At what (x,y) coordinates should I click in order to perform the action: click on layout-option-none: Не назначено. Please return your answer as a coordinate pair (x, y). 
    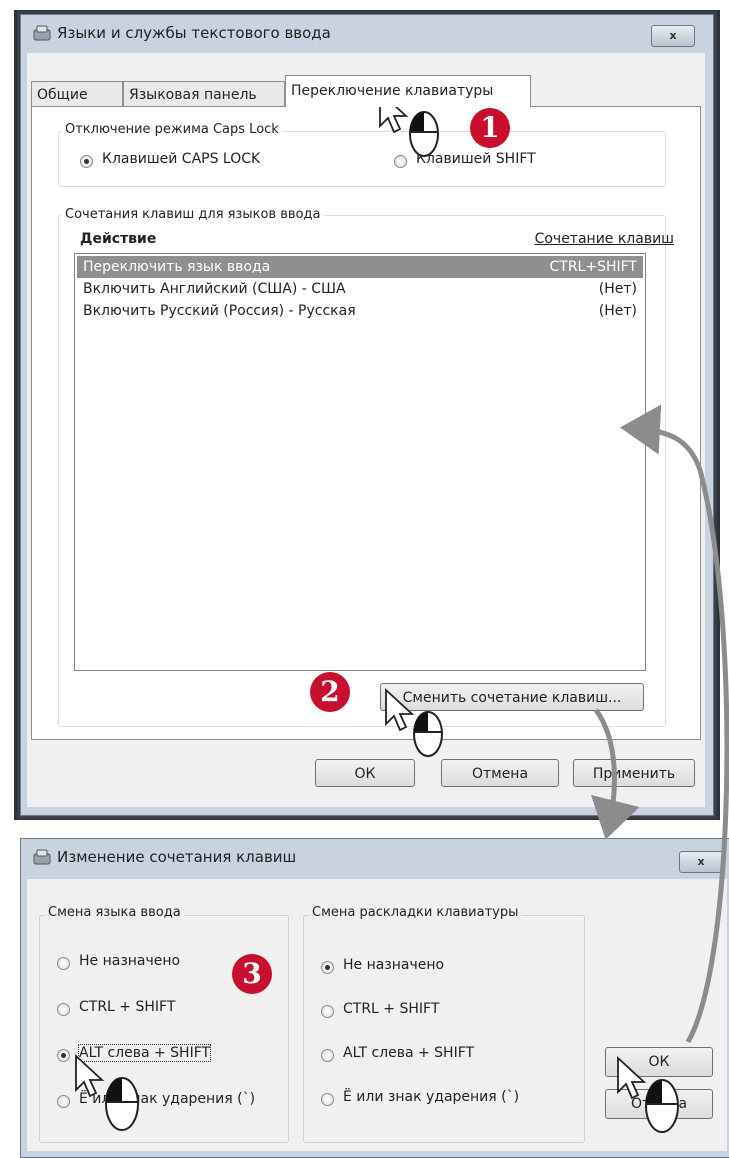
    Looking at the image, I should click on (393, 965).